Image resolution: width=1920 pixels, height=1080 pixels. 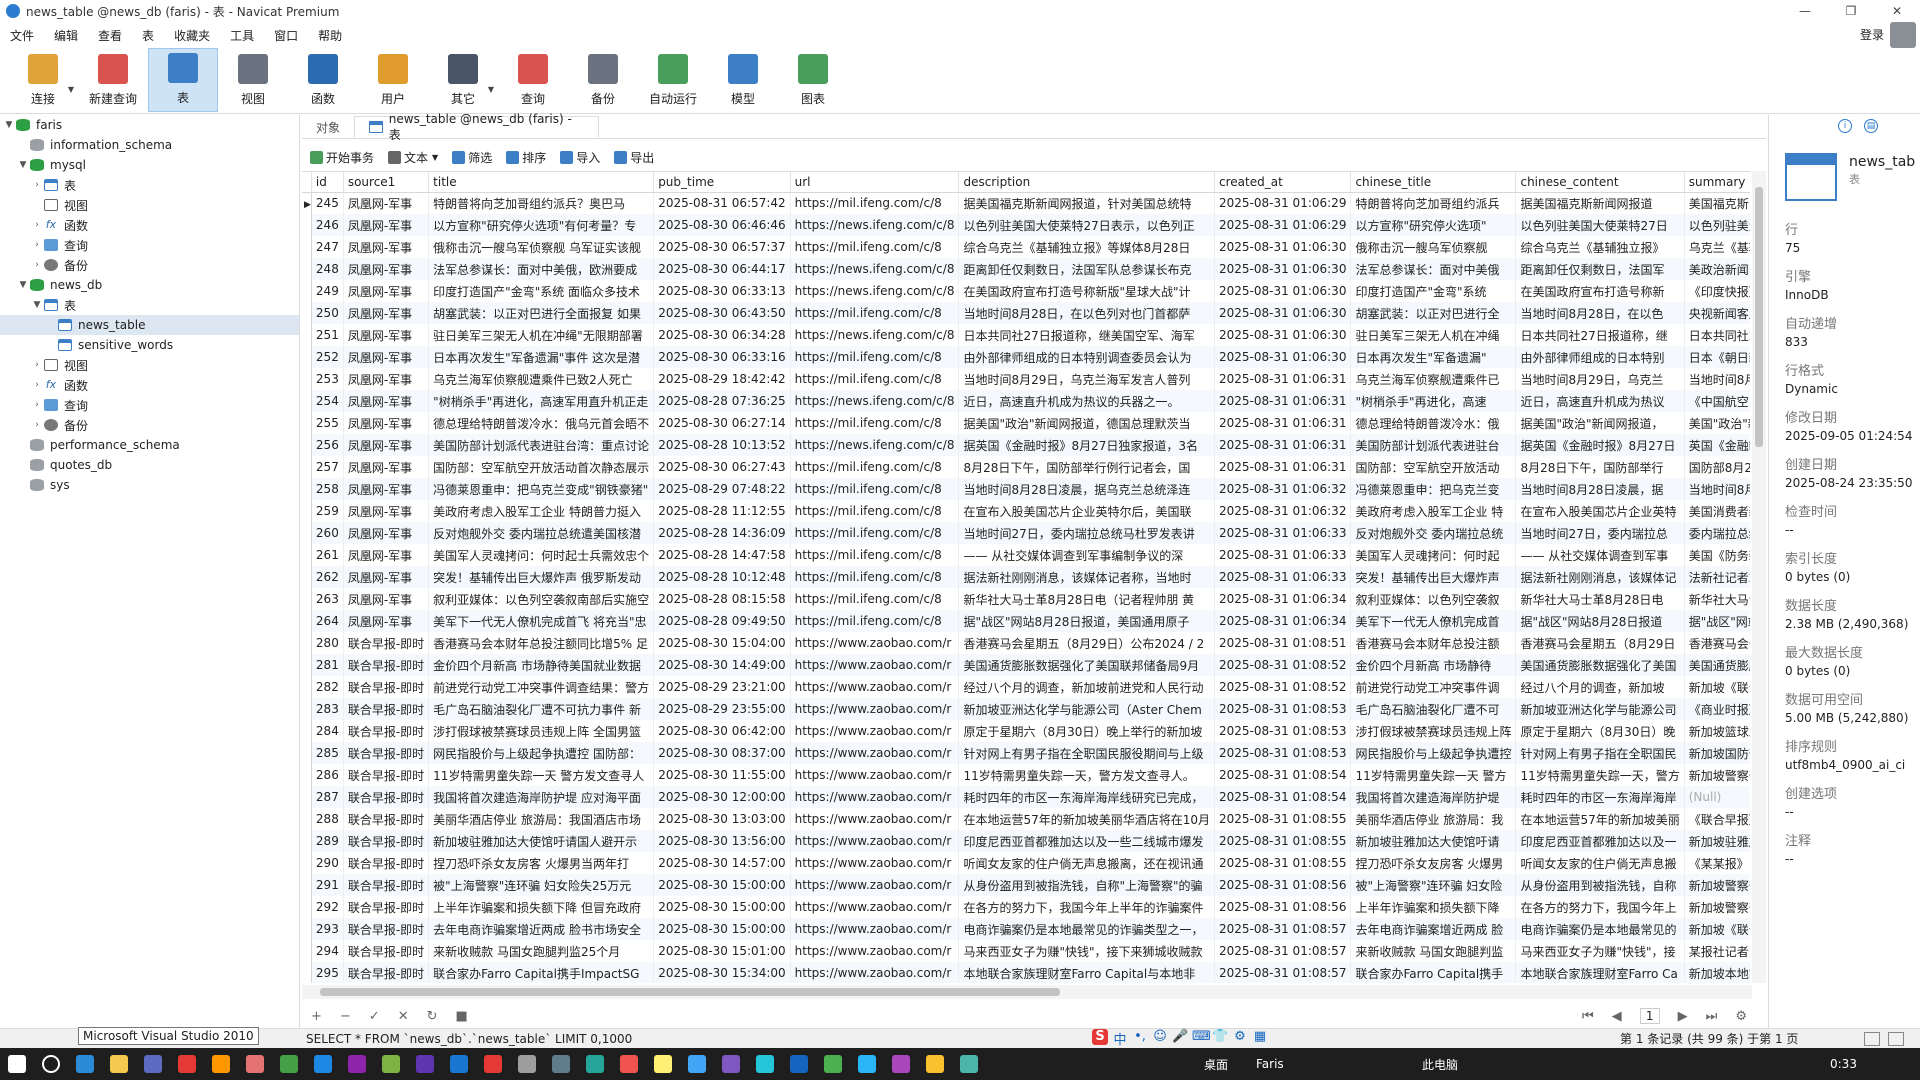 I want to click on table-cell: 叙利亚媒体：以色列空袭叙南部后实施空, so click(x=541, y=599).